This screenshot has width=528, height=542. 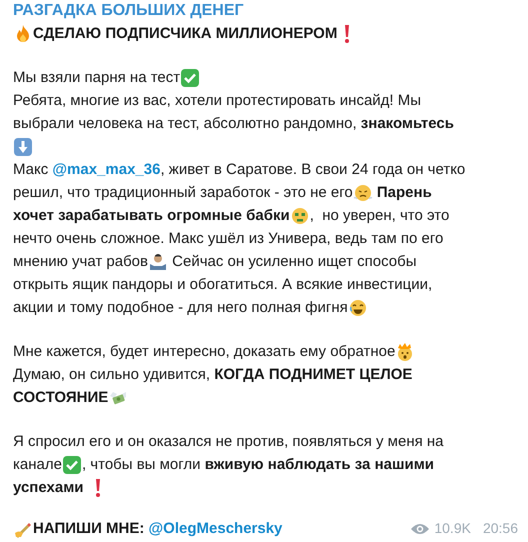 What do you see at coordinates (313, 170) in the screenshot?
I see `post-text: , живет в Саратове. В свои 24 года он четко` at bounding box center [313, 170].